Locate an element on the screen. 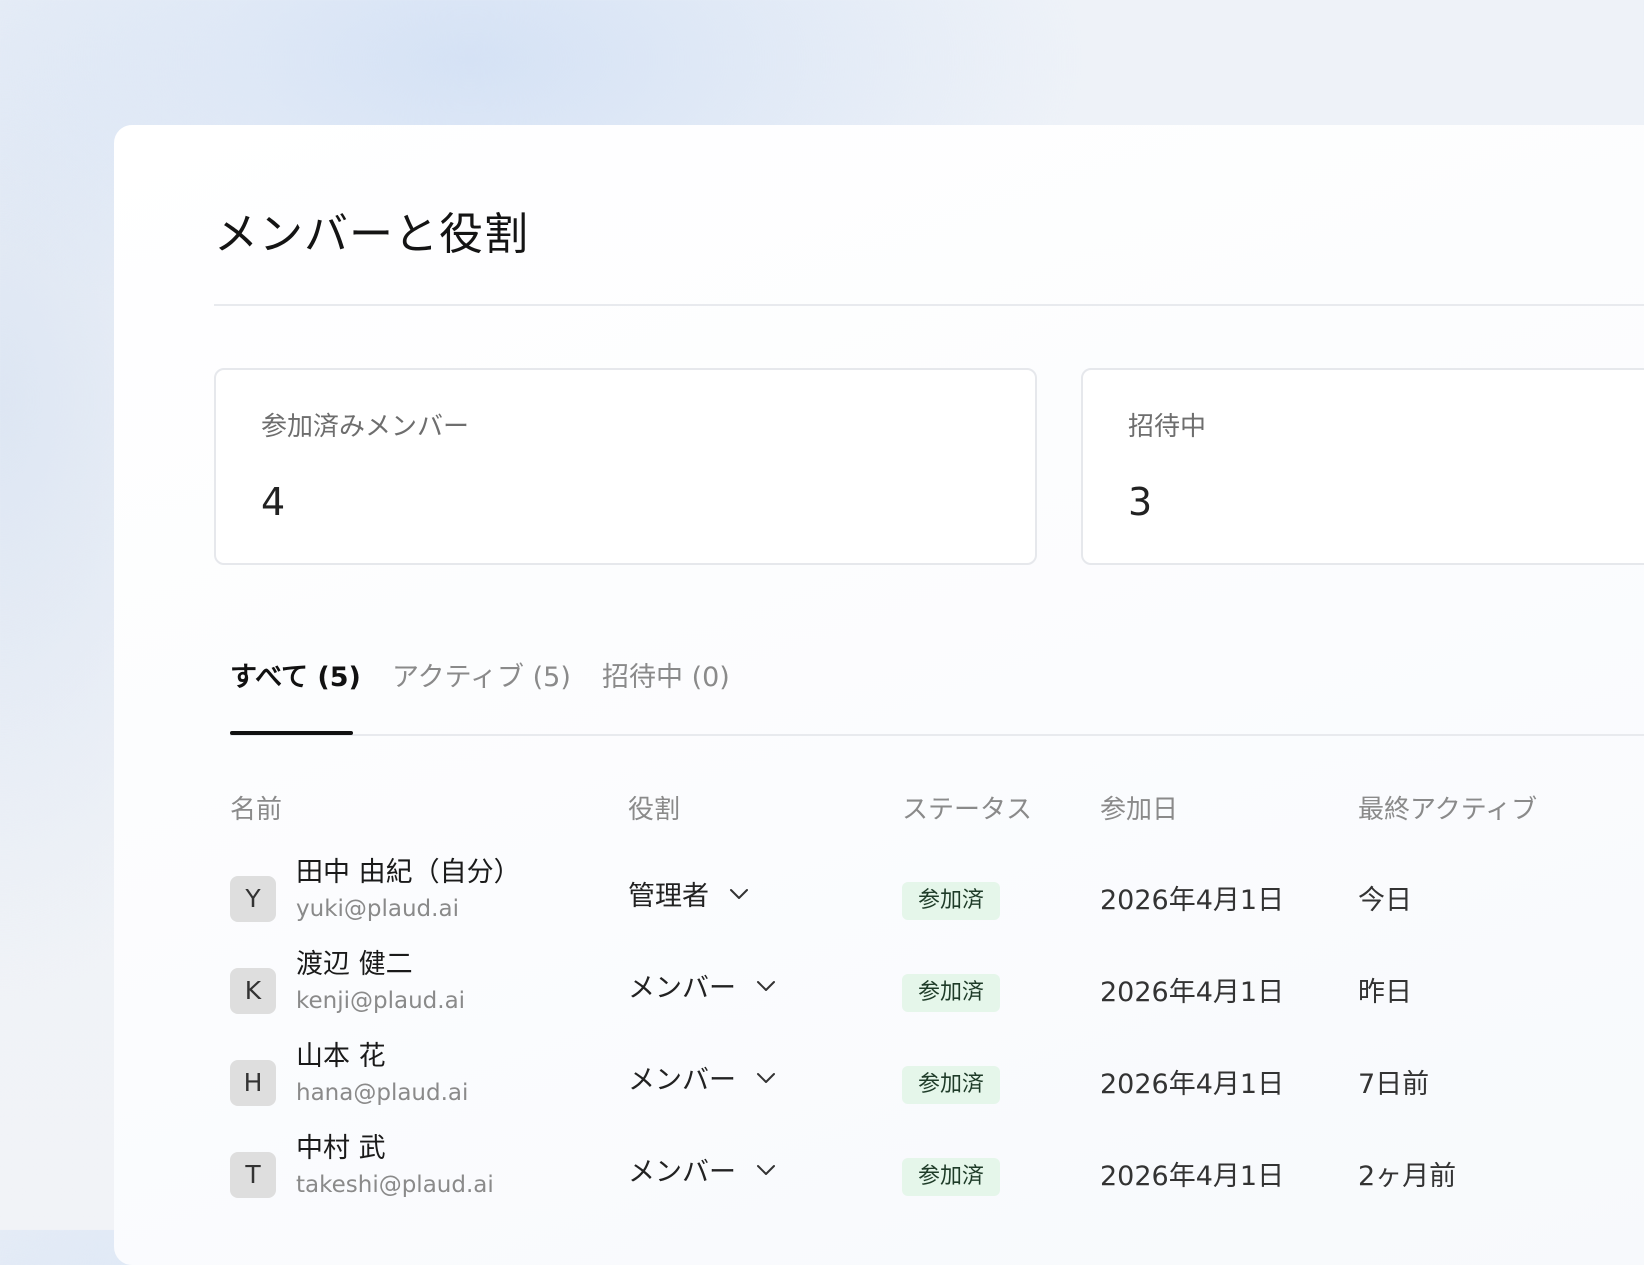 The height and width of the screenshot is (1265, 1644). member-name: 山本 花 is located at coordinates (341, 1056).